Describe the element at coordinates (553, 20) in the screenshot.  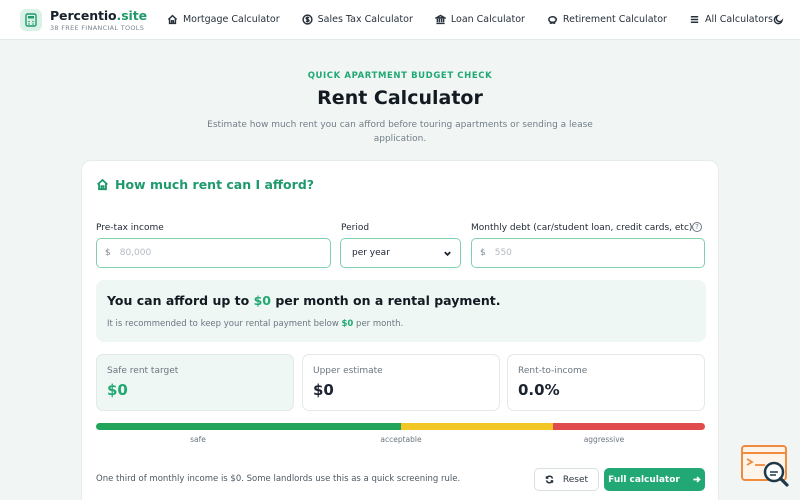
I see `piggy-bank-icon` at that location.